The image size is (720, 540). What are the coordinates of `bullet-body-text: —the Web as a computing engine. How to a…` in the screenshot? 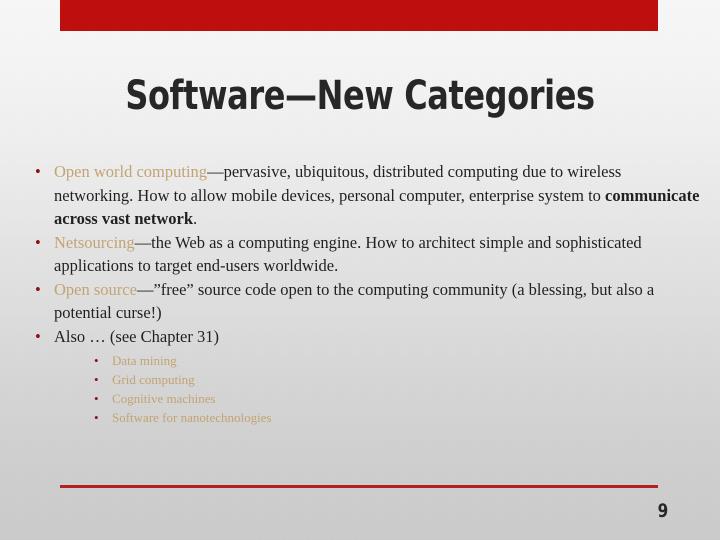 It's located at (348, 254).